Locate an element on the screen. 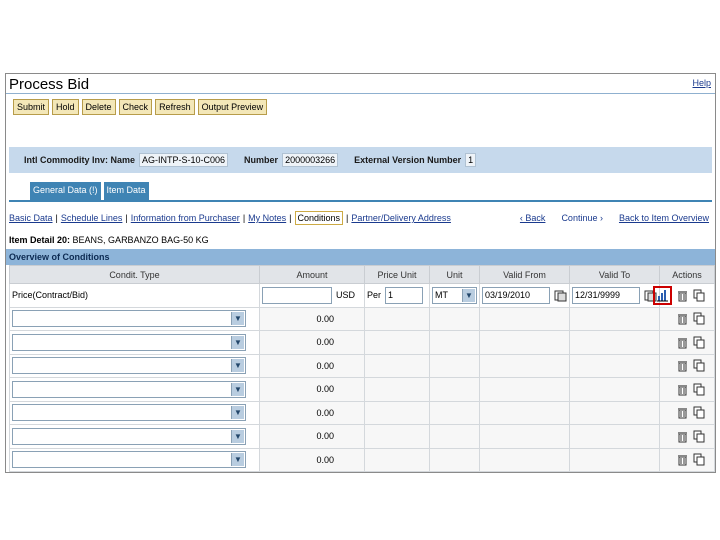  back-link: ‹ Back is located at coordinates (533, 218).